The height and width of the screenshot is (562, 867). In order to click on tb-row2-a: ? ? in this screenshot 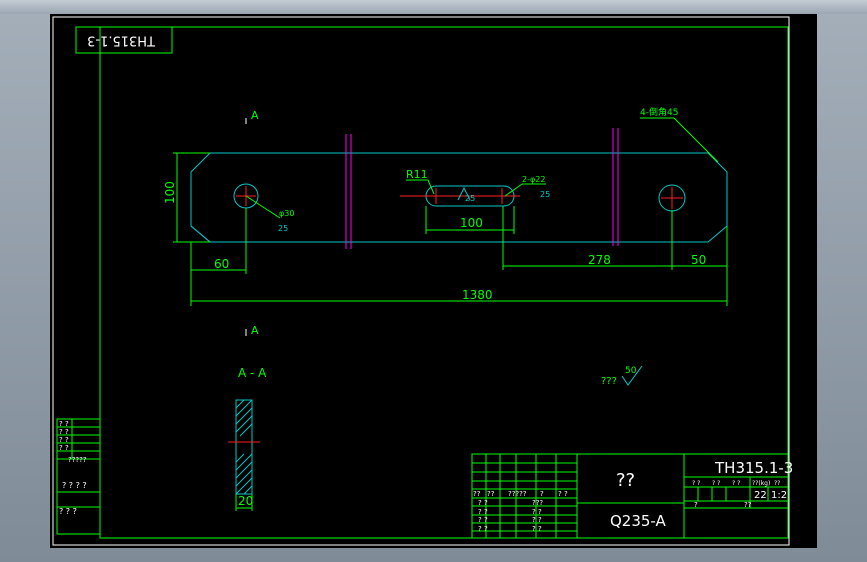, I will do `click(483, 503)`.